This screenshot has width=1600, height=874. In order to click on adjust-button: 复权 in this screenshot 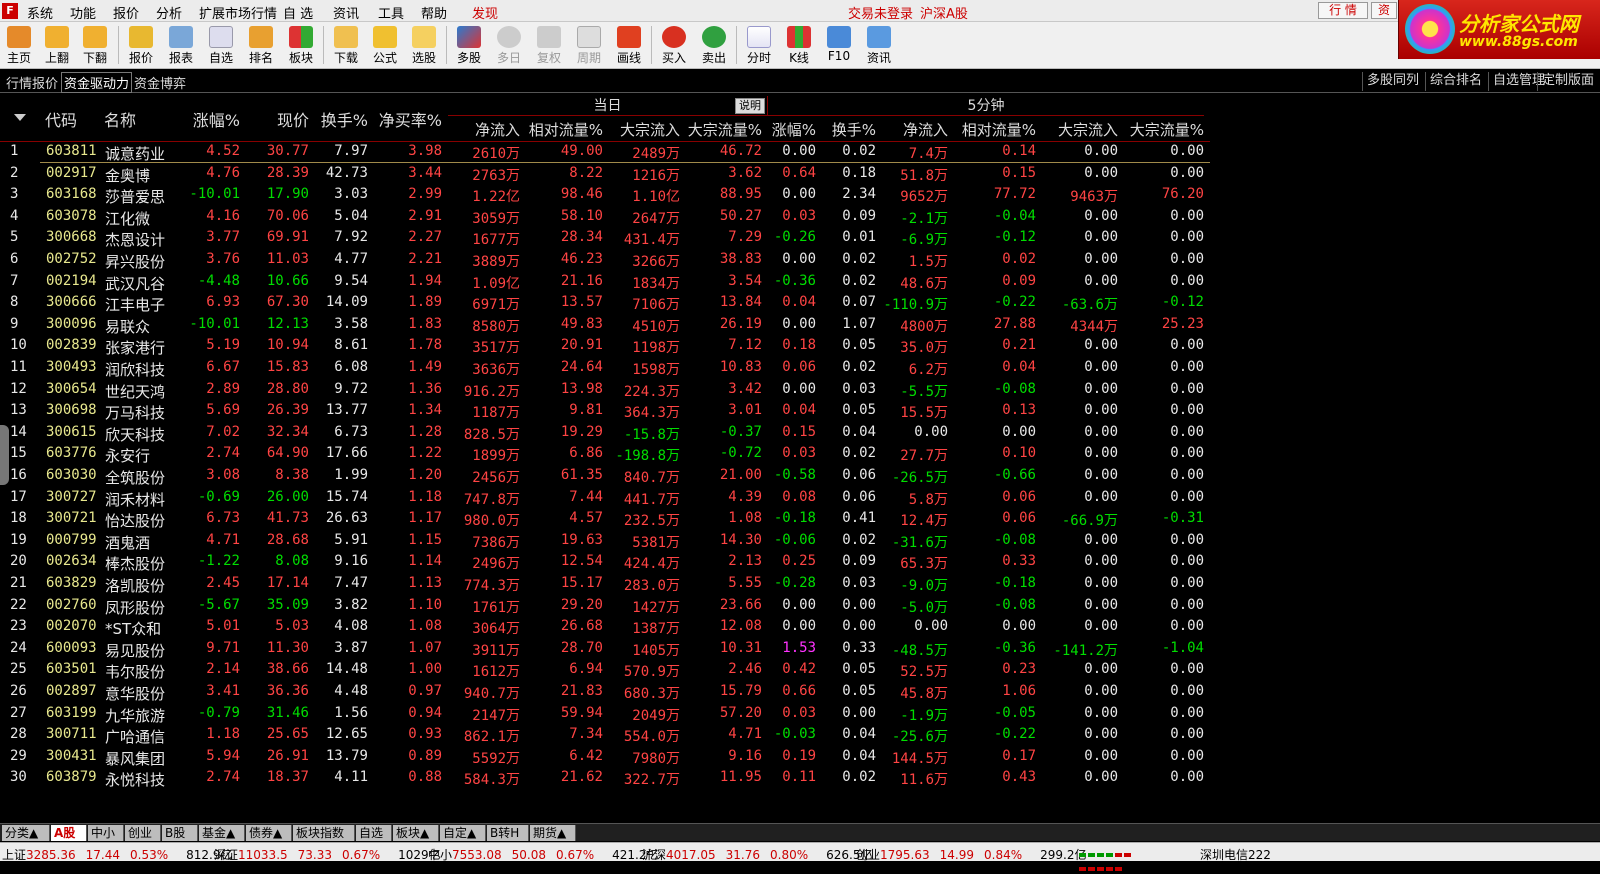, I will do `click(549, 45)`.